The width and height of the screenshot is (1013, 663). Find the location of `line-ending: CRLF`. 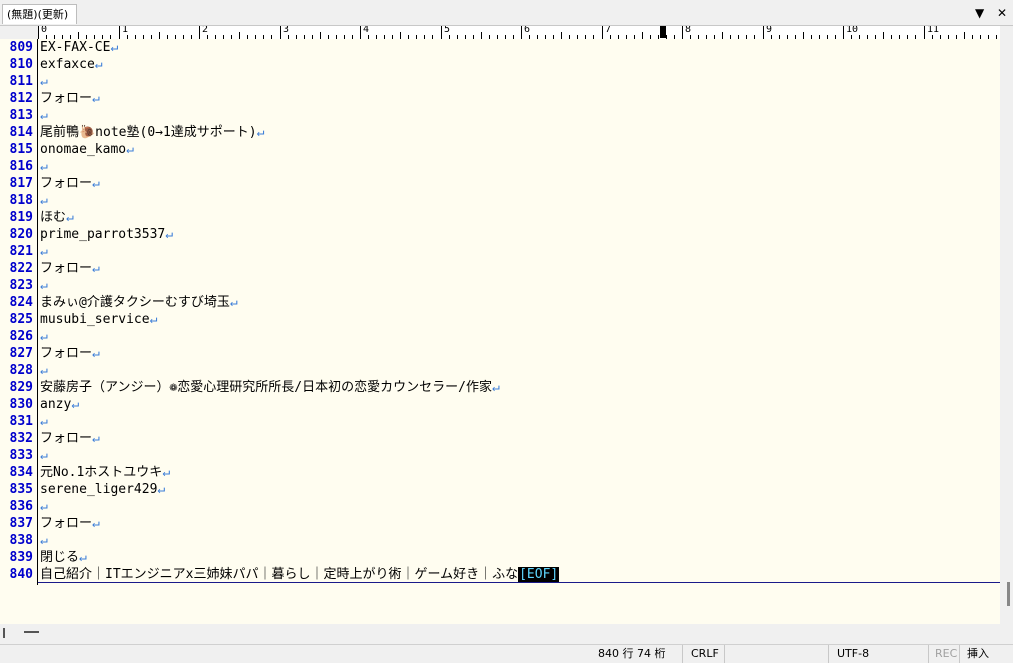

line-ending: CRLF is located at coordinates (705, 654).